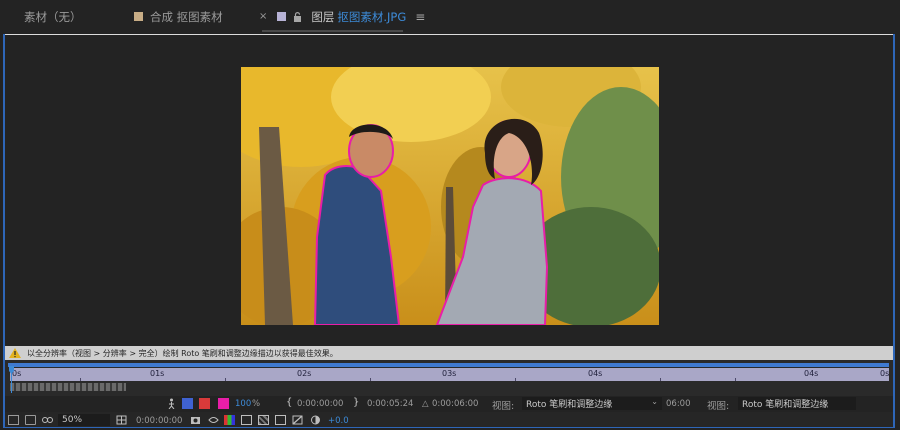 Image resolution: width=900 pixels, height=430 pixels. What do you see at coordinates (229, 420) in the screenshot?
I see `channel-icon` at bounding box center [229, 420].